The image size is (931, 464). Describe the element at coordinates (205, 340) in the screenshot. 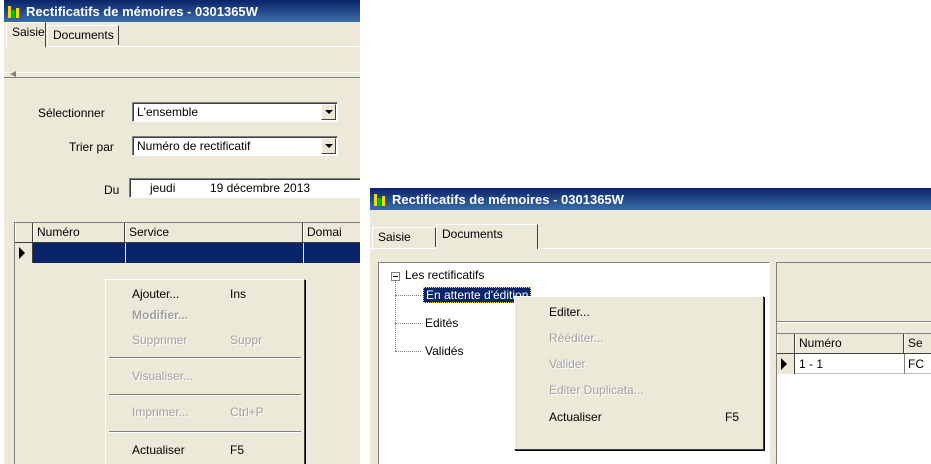

I see `menu-item-supprimer: Supprimer Suppr` at that location.